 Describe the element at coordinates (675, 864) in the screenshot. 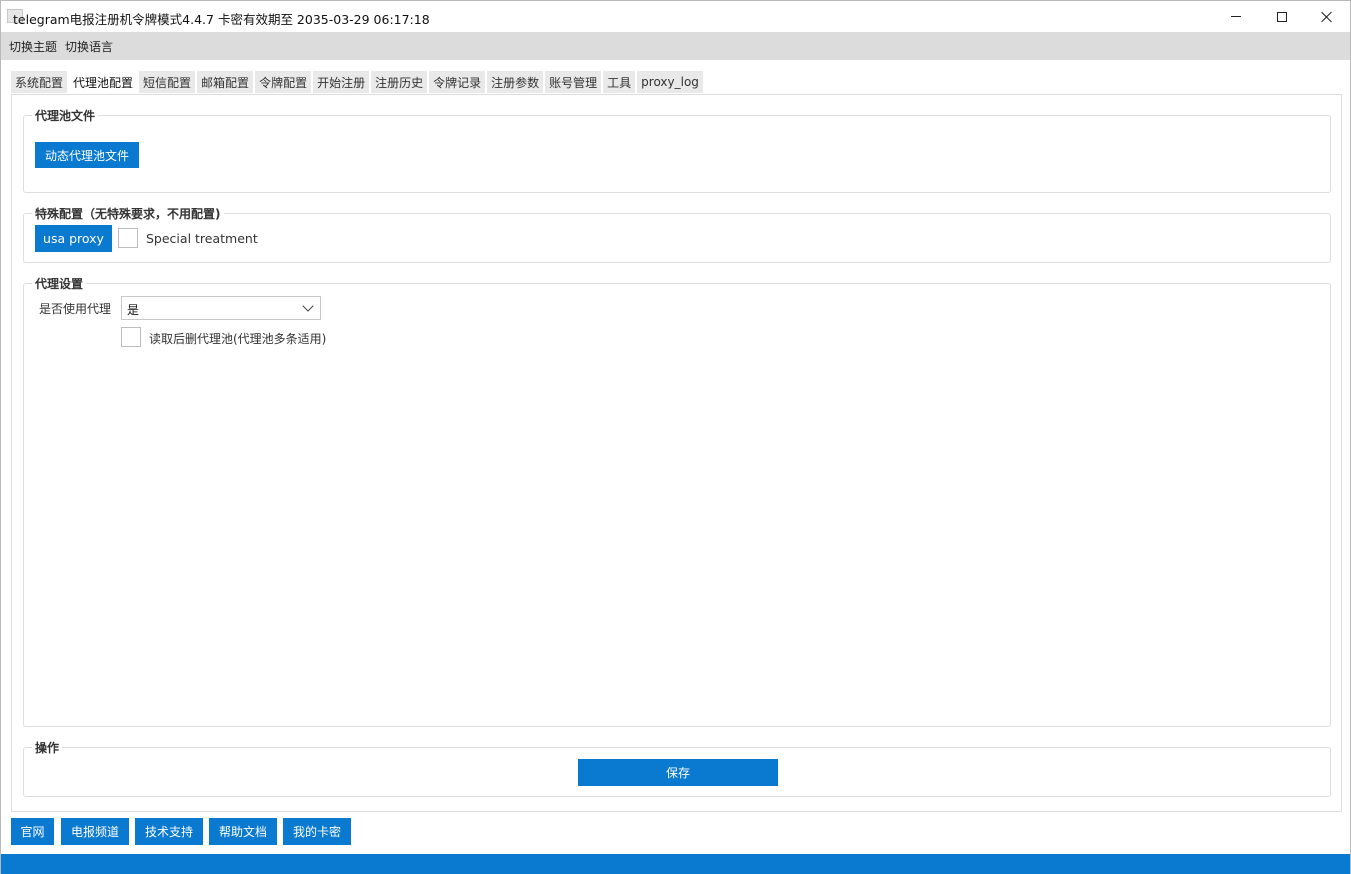

I see `status-bar` at that location.